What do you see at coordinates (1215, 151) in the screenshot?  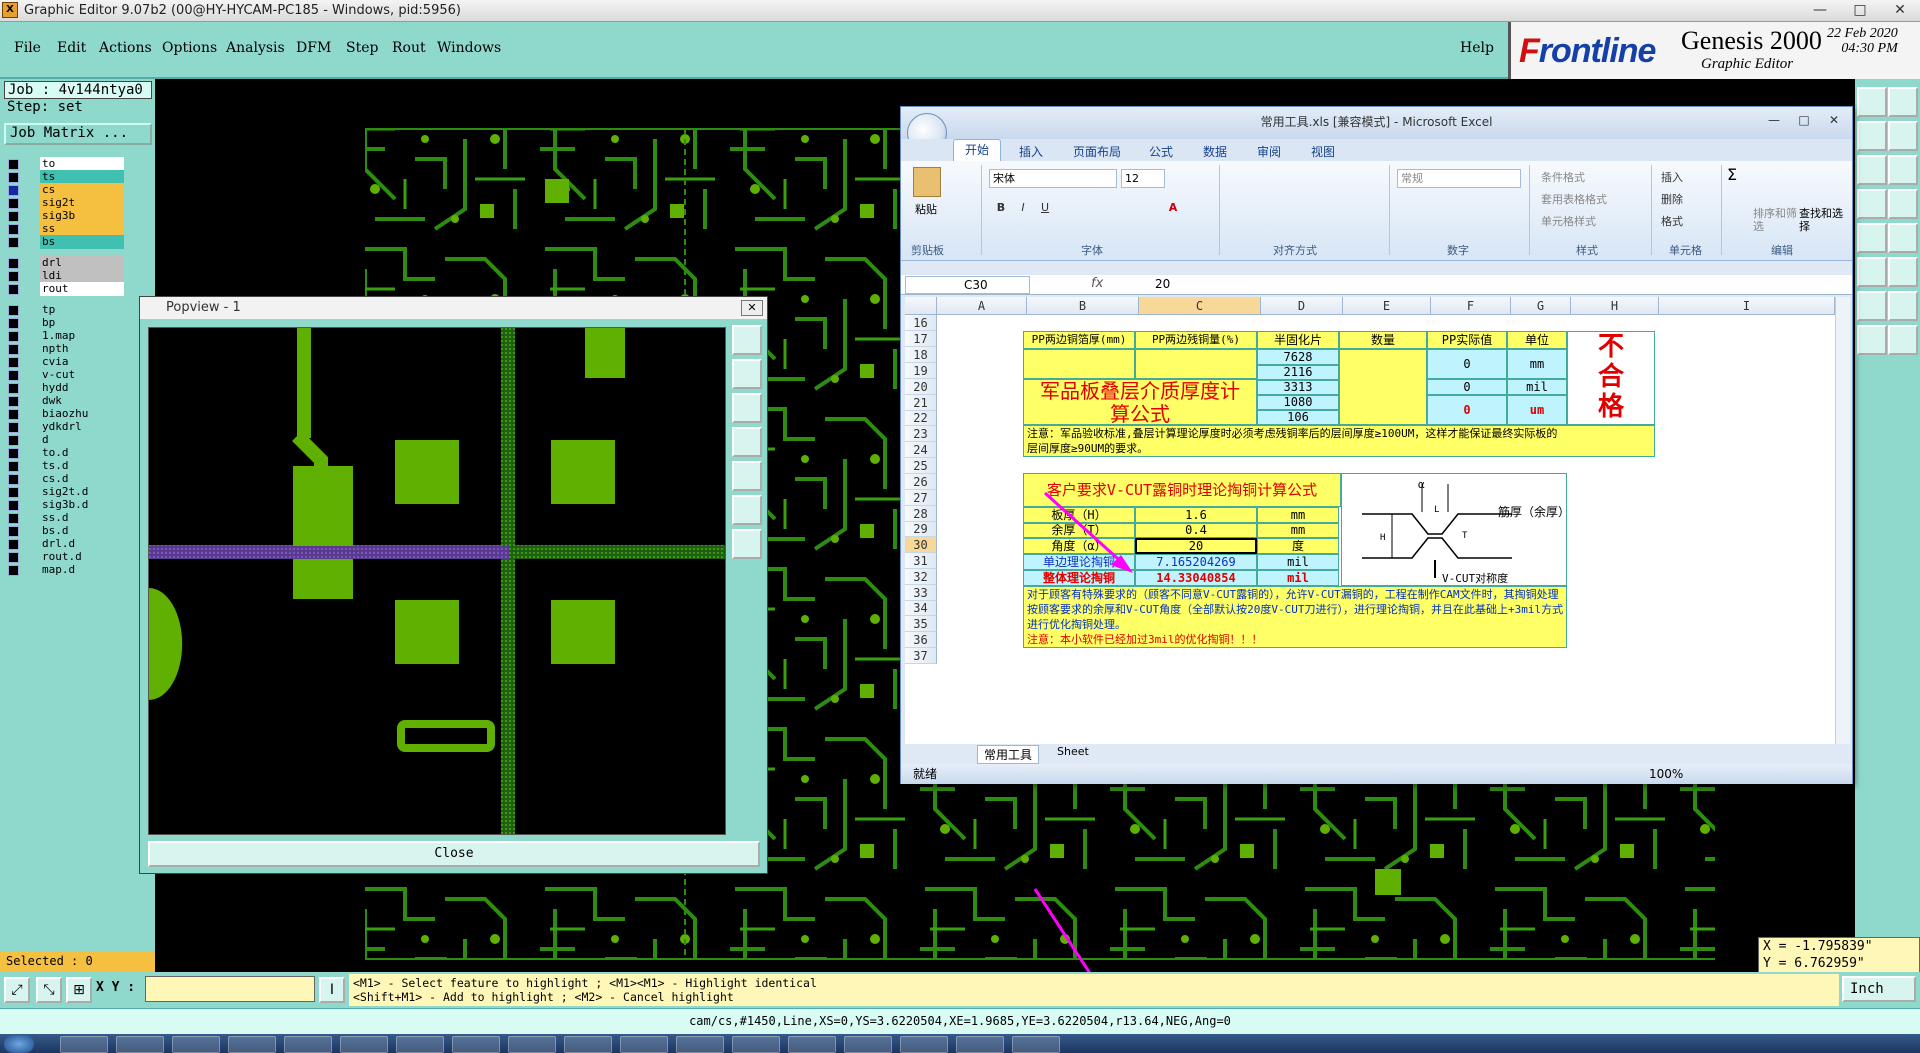 I see `tab-data: 数据` at bounding box center [1215, 151].